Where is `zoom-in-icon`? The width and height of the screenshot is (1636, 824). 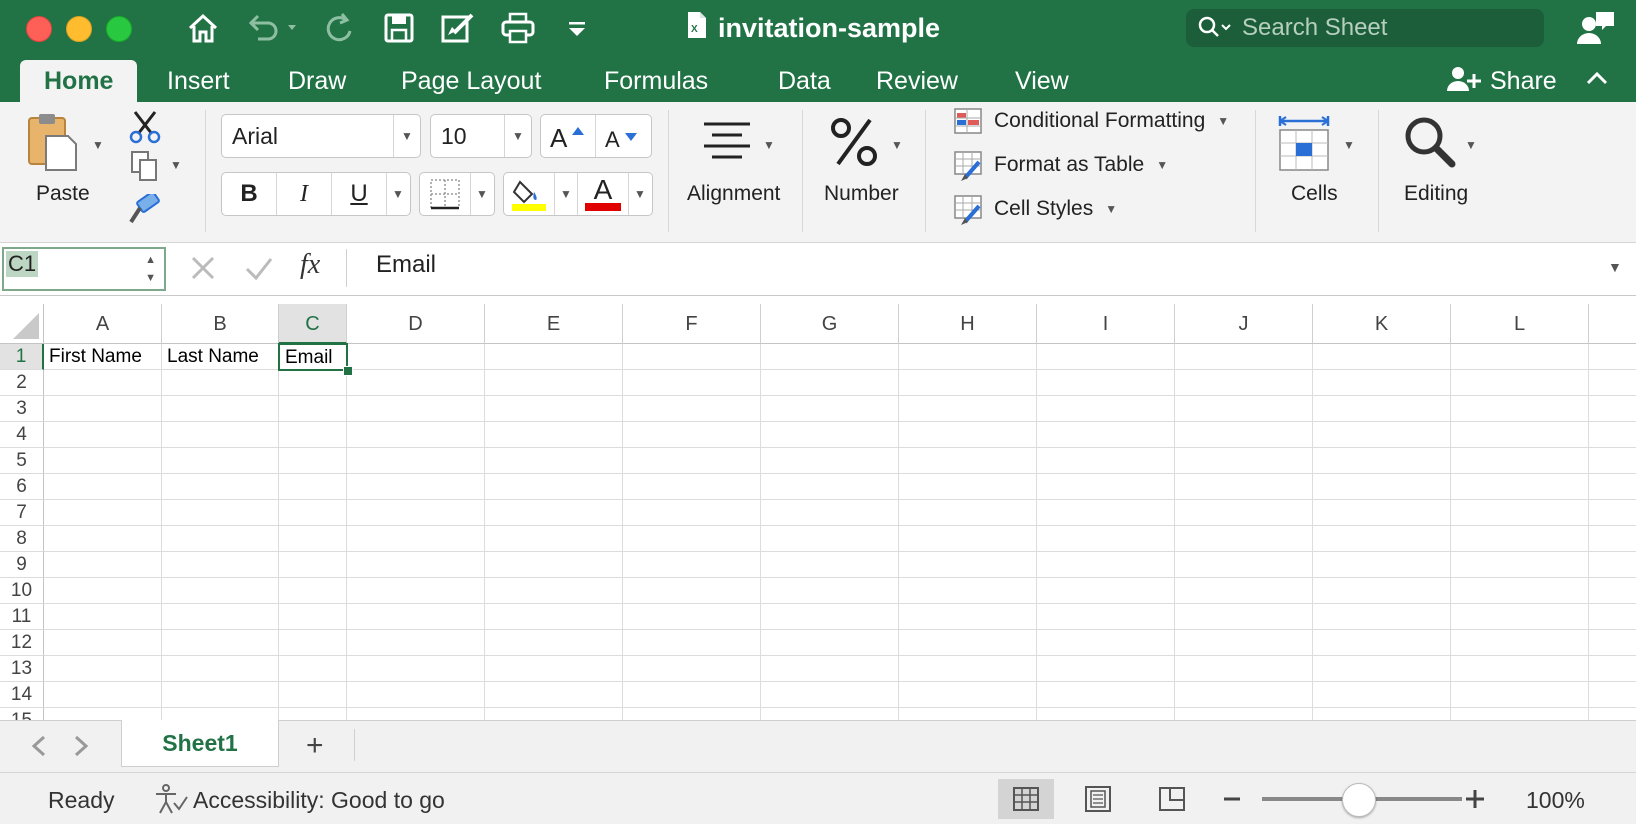
zoom-in-icon is located at coordinates (1475, 802).